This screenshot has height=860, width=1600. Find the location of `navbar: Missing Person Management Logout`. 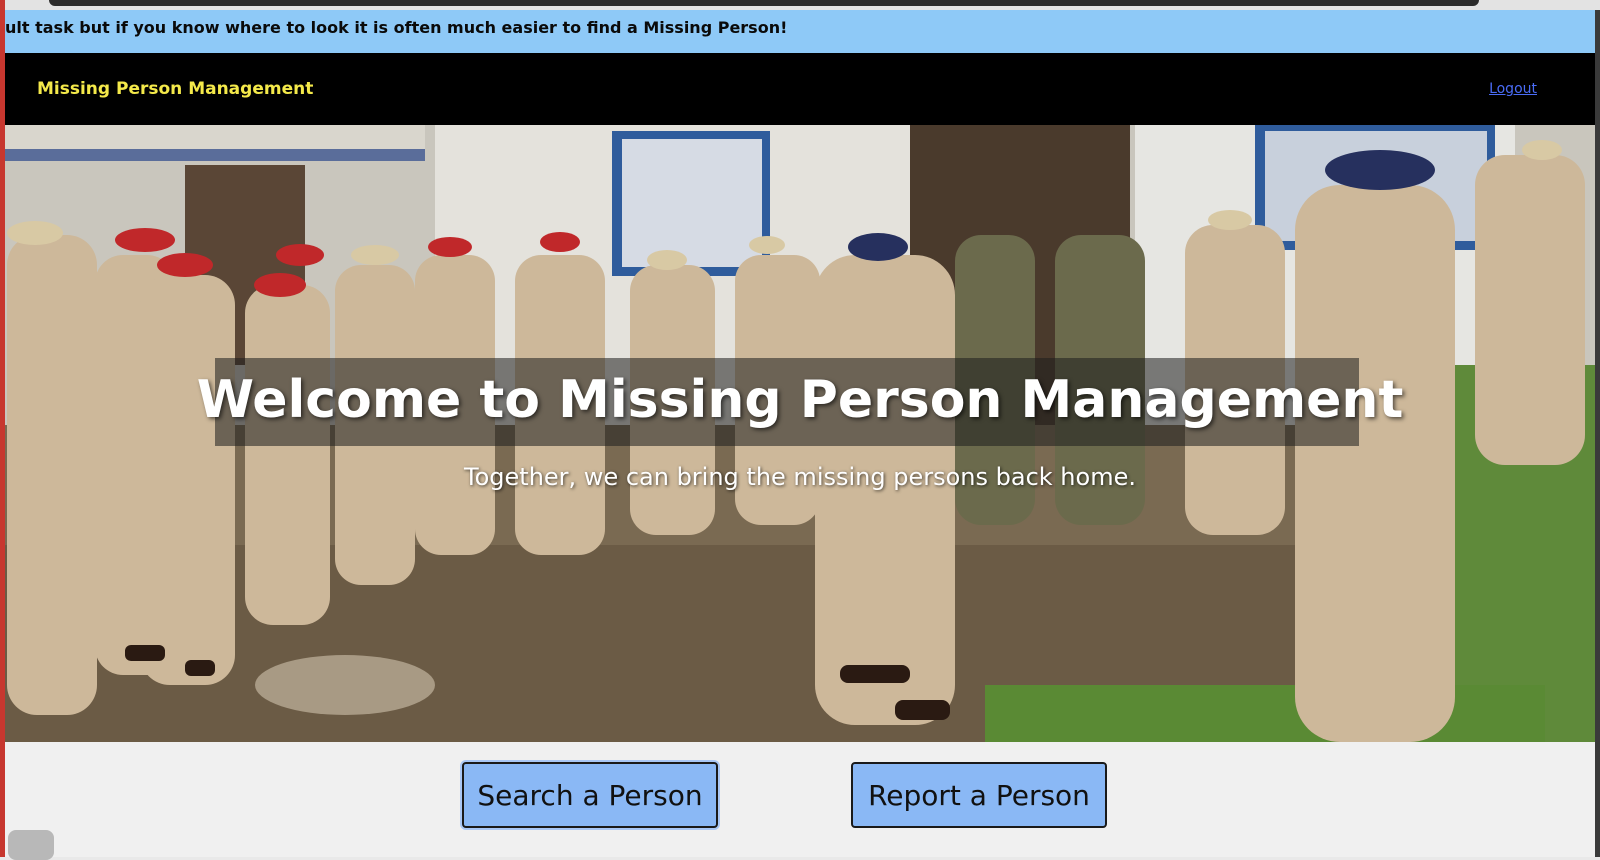

navbar: Missing Person Management Logout is located at coordinates (800, 89).